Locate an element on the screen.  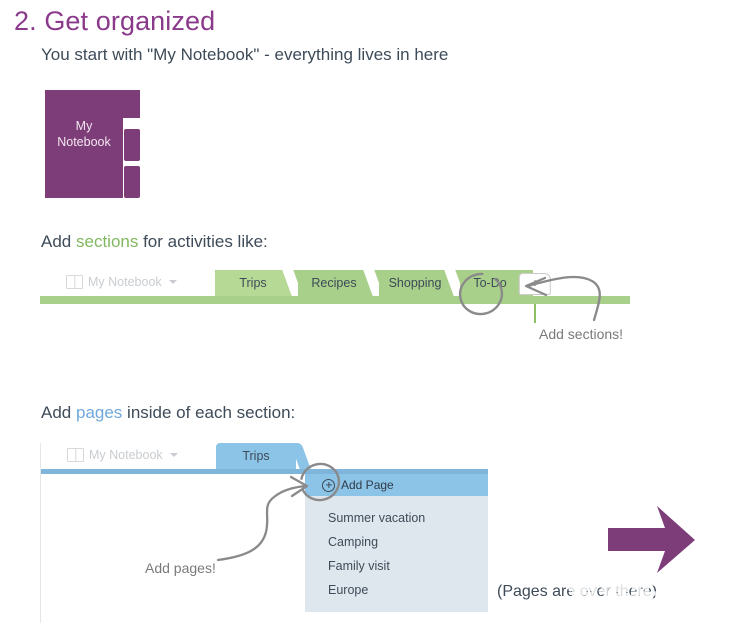
notebook-tab-top is located at coordinates (130, 104).